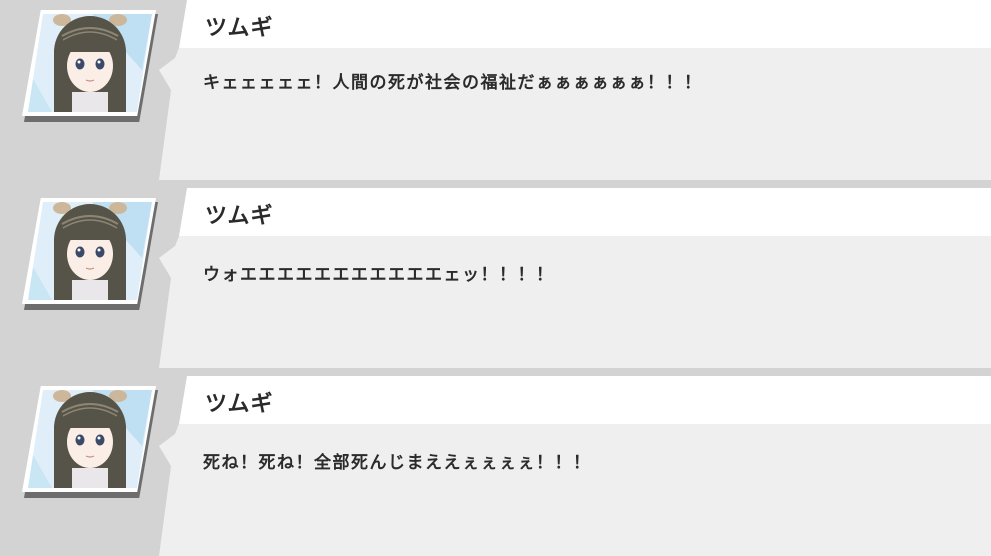 The image size is (991, 556). Describe the element at coordinates (379, 275) in the screenshot. I see `message-text: ウォエエエエエエエエエエエェッ！！！！` at that location.